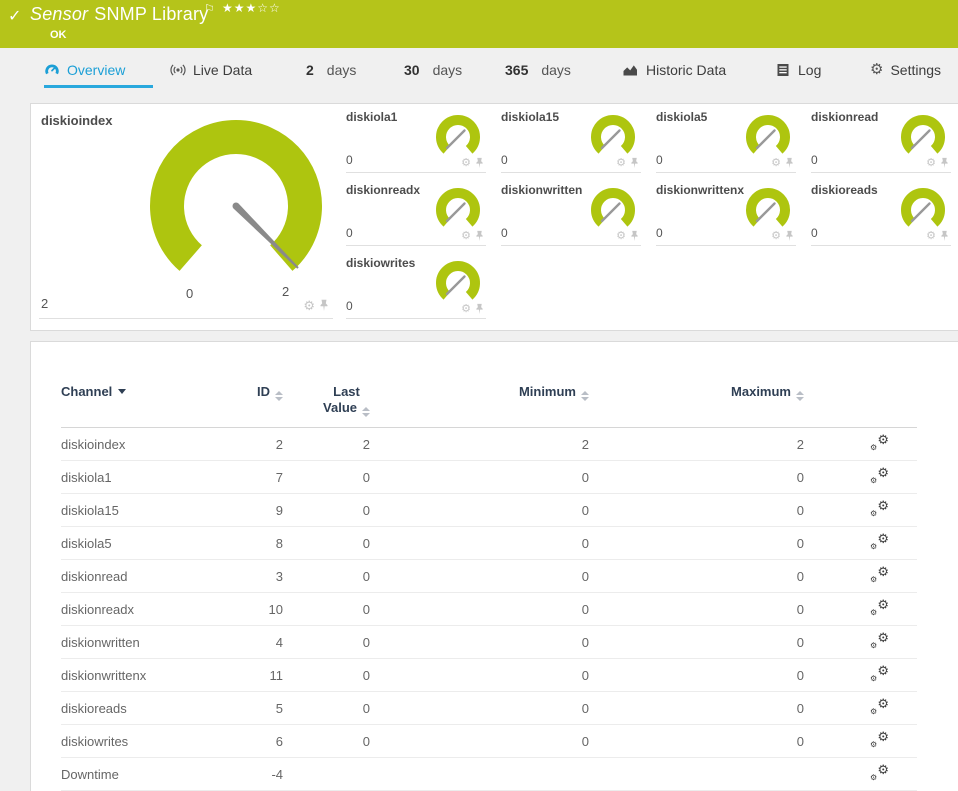  What do you see at coordinates (881, 212) in the screenshot?
I see `gauge-tile: diskioreads 0 ⚙` at bounding box center [881, 212].